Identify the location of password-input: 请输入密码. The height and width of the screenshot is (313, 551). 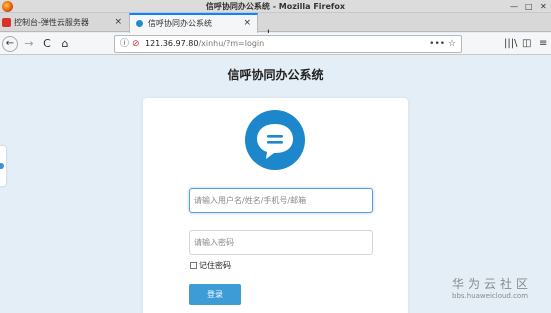
(281, 242).